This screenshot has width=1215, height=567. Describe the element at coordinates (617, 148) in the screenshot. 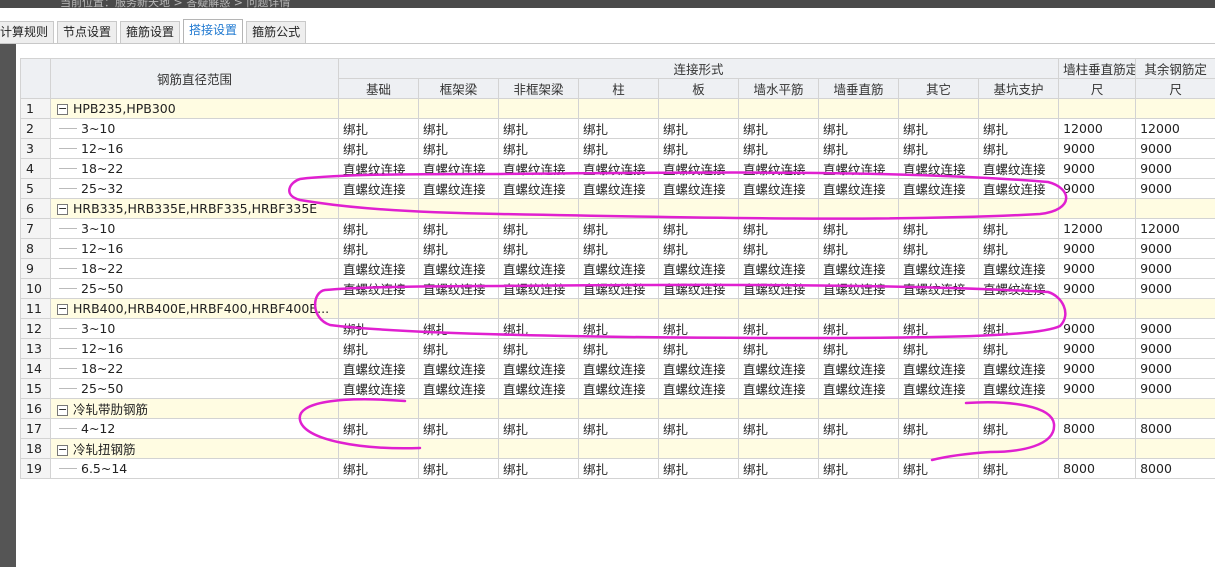

I see `table-row: 3 12~16 绑扎 绑扎 绑扎 绑扎 绑扎 绑扎 绑扎 绑扎 绑扎 9000 9000` at that location.